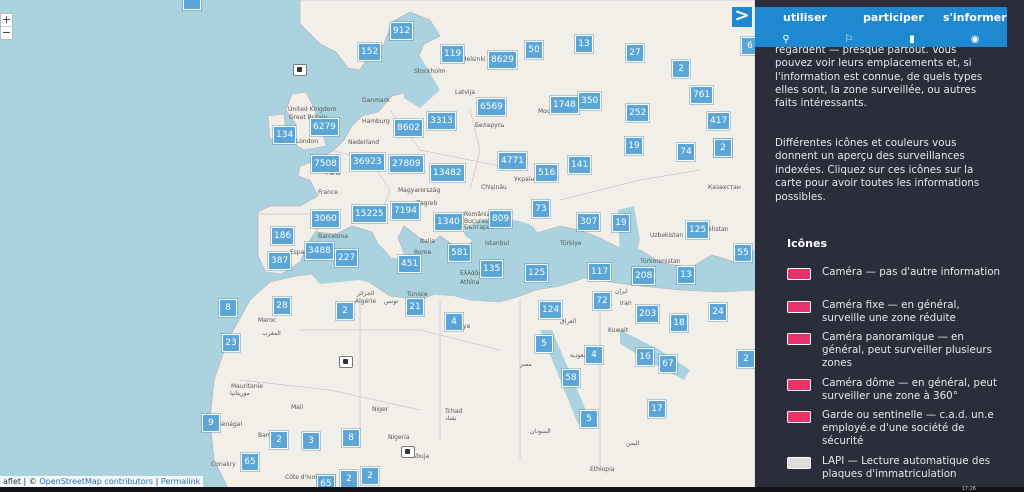 This screenshot has width=1024, height=492. Describe the element at coordinates (590, 101) in the screenshot. I see `cluster-marker: 350` at that location.